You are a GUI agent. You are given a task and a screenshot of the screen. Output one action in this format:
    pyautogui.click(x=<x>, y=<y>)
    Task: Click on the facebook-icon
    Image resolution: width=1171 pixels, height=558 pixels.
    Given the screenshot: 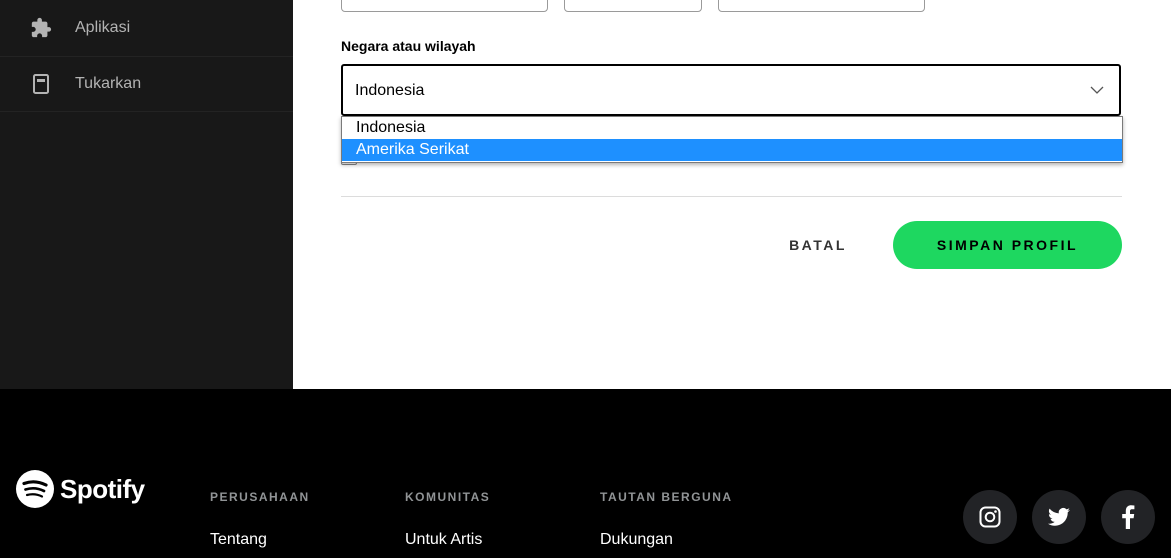 What is the action you would take?
    pyautogui.click(x=1128, y=517)
    